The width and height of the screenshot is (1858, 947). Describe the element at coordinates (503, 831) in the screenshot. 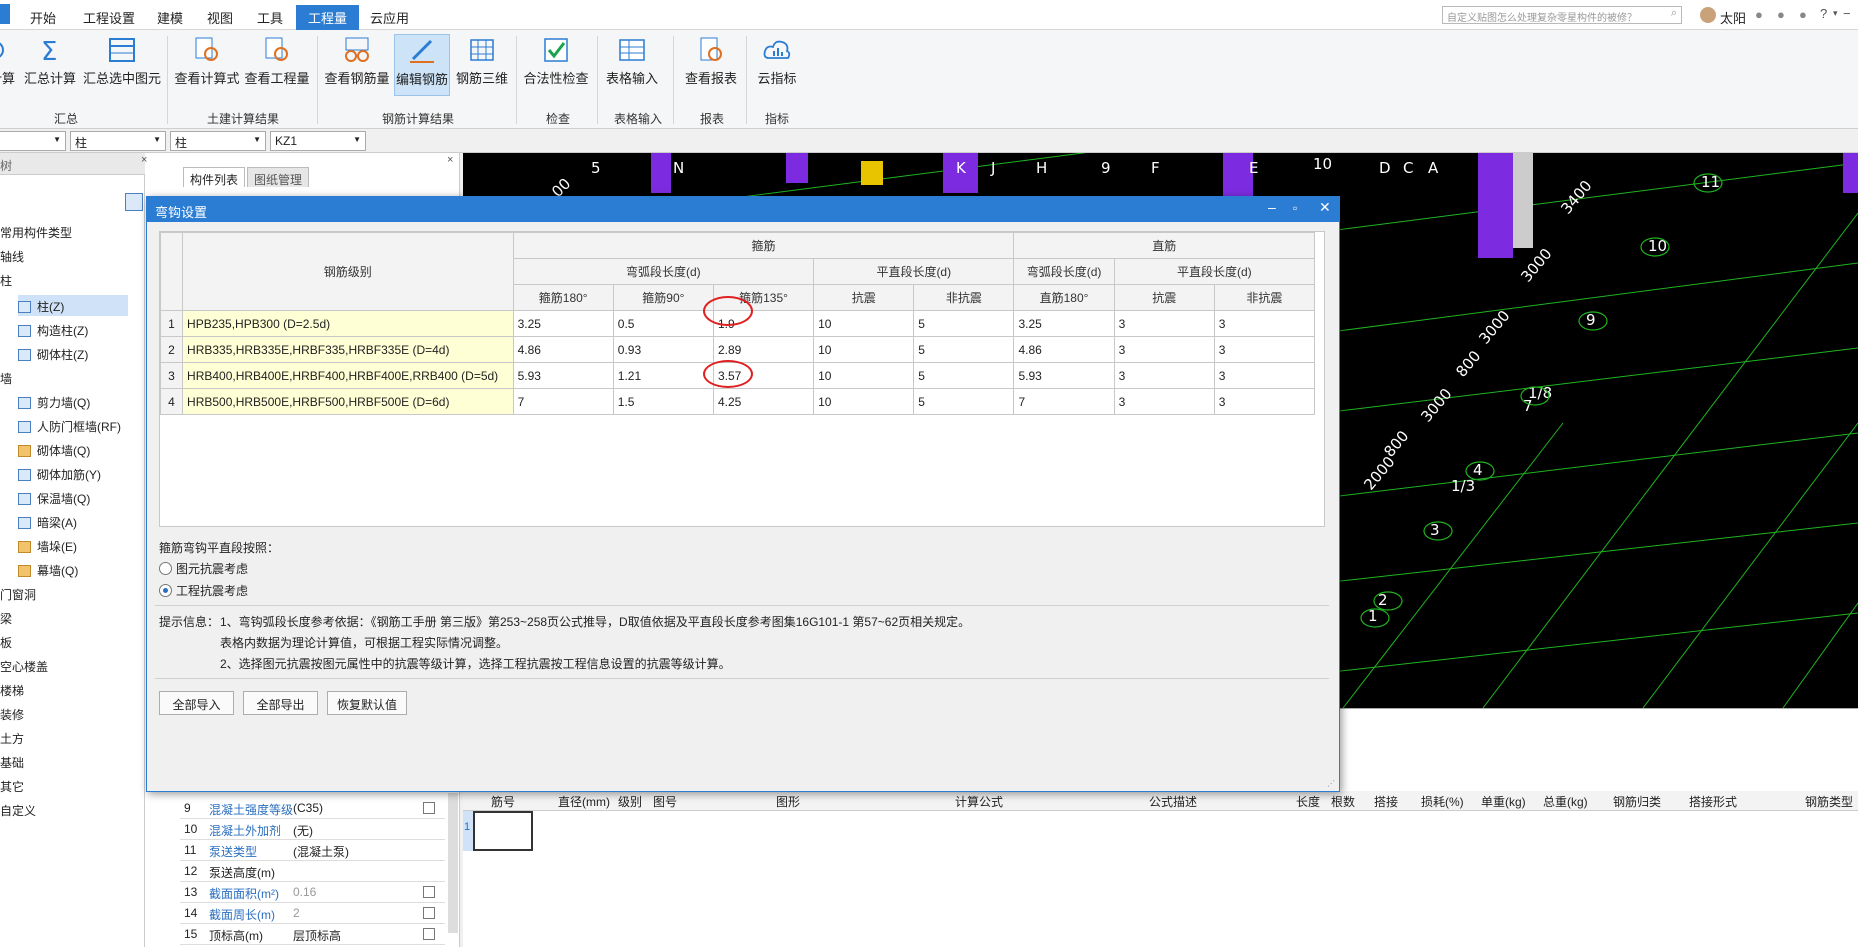

I see `selected-cell` at that location.